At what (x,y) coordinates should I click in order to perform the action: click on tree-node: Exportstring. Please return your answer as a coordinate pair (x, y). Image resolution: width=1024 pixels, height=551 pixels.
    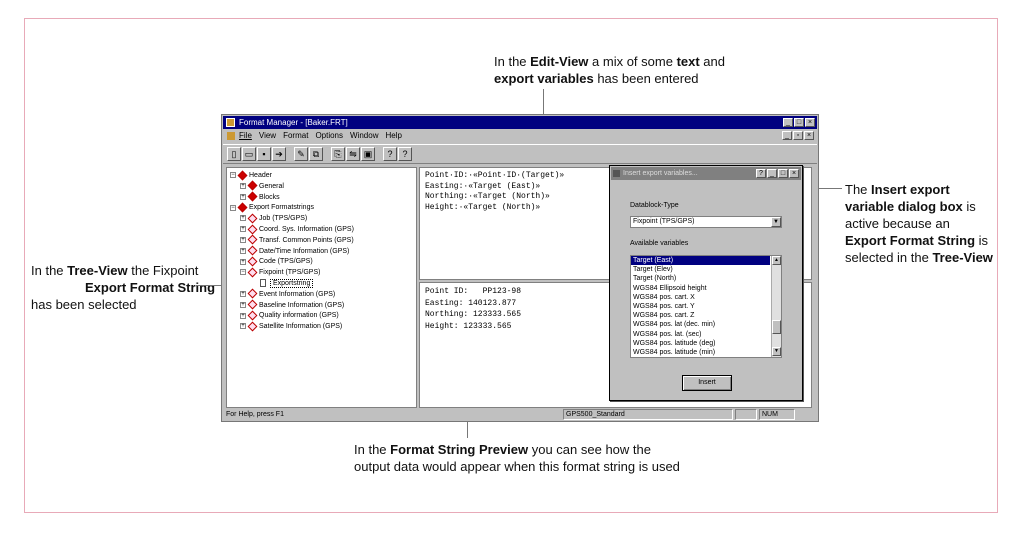
    Looking at the image, I should click on (321, 284).